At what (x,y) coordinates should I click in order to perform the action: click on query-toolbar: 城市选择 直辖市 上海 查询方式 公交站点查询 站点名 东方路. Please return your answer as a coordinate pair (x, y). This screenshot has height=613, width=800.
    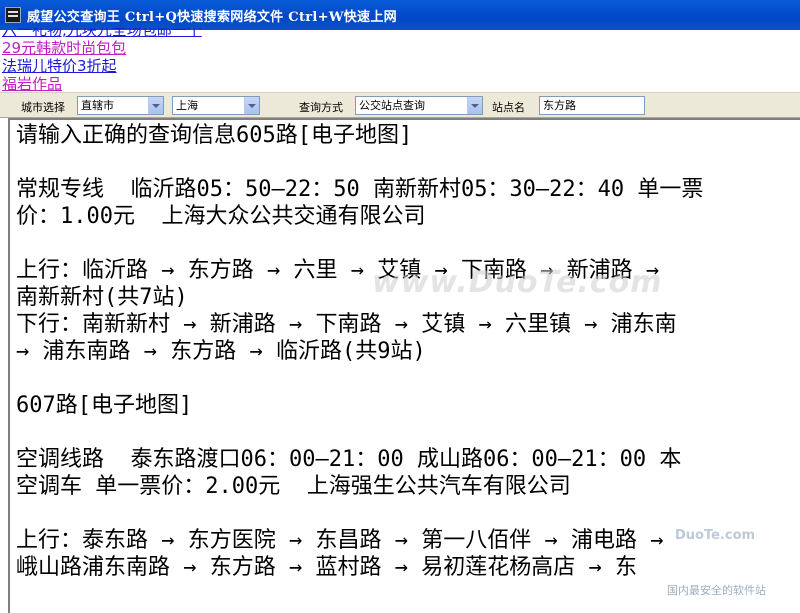
    Looking at the image, I should click on (400, 105).